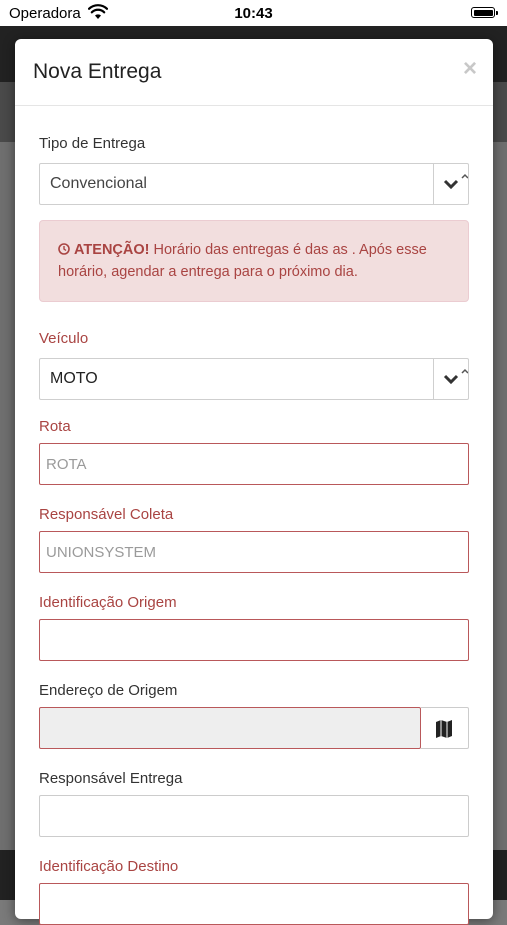  I want to click on modal-title: Nova Entrega, so click(97, 71).